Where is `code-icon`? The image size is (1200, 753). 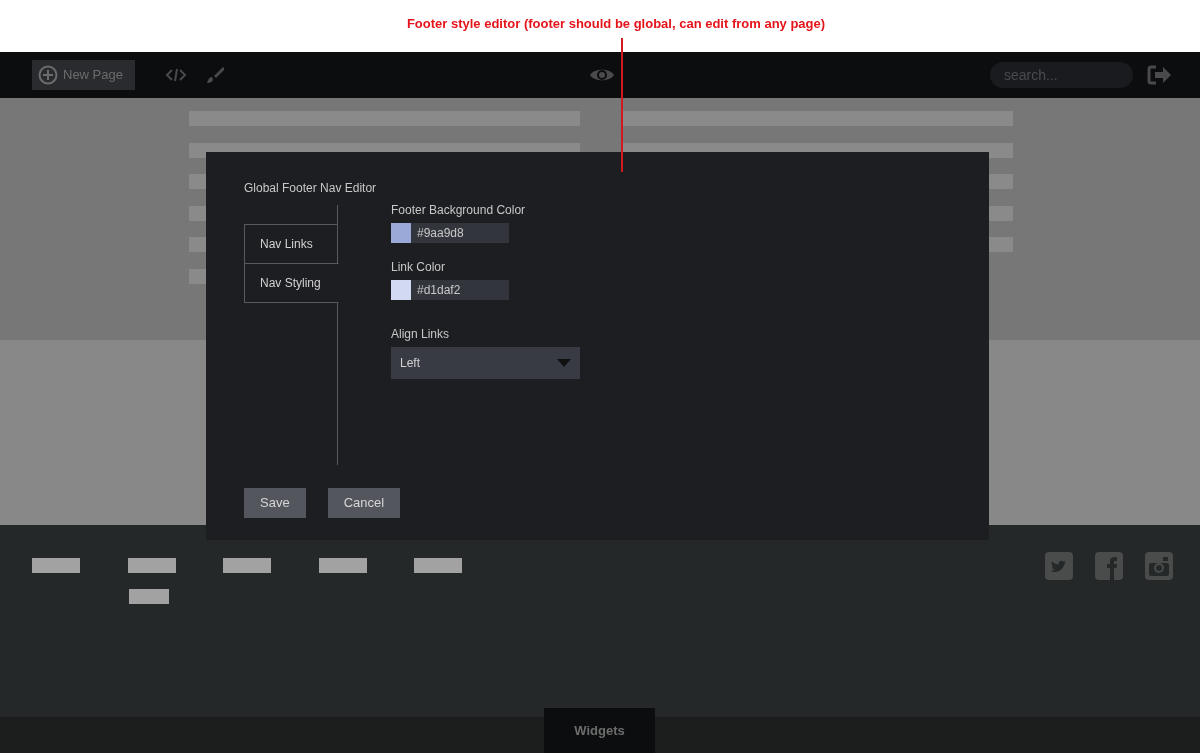 code-icon is located at coordinates (176, 75).